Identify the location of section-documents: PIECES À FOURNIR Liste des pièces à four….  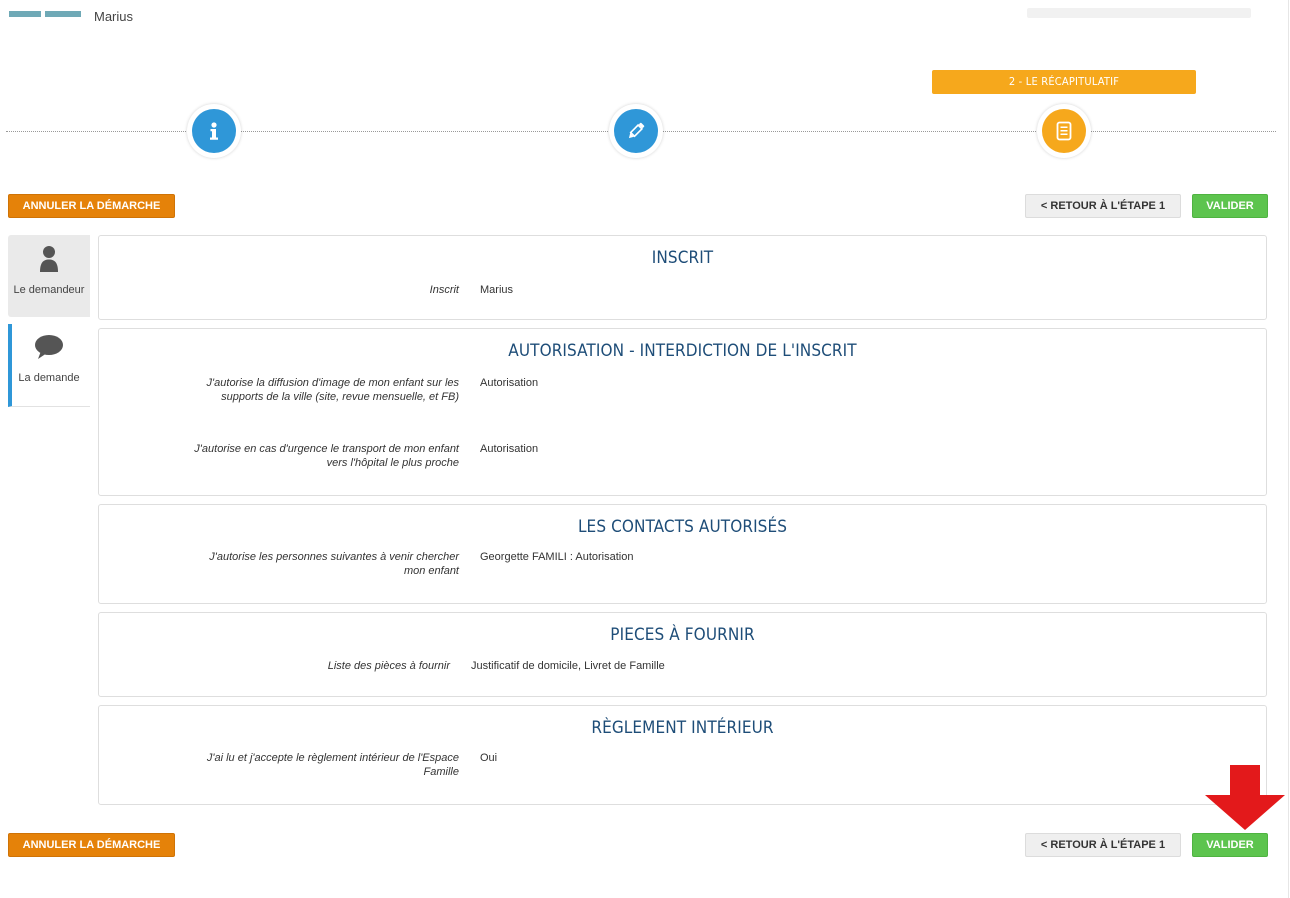
(682, 654).